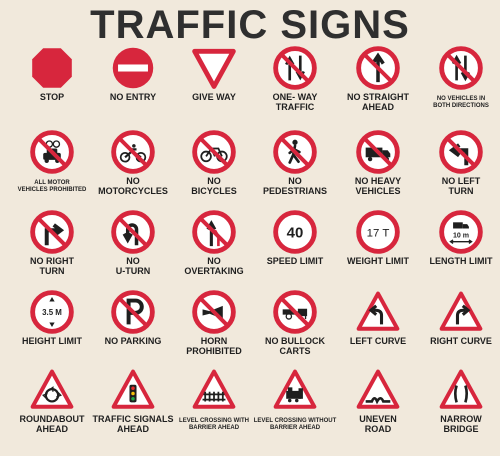  I want to click on sign-cell: NO VEHICLES IN BOTH DIRECTIONS, so click(459, 86).